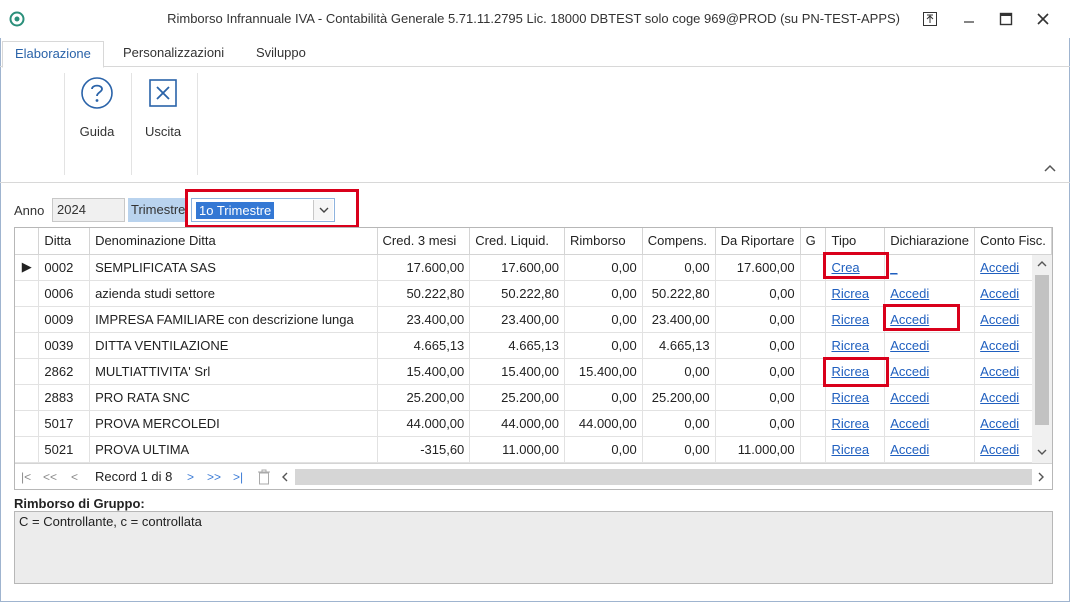 Image resolution: width=1070 pixels, height=602 pixels. What do you see at coordinates (603, 371) in the screenshot?
I see `cell-rimborso: 15.400,00` at bounding box center [603, 371].